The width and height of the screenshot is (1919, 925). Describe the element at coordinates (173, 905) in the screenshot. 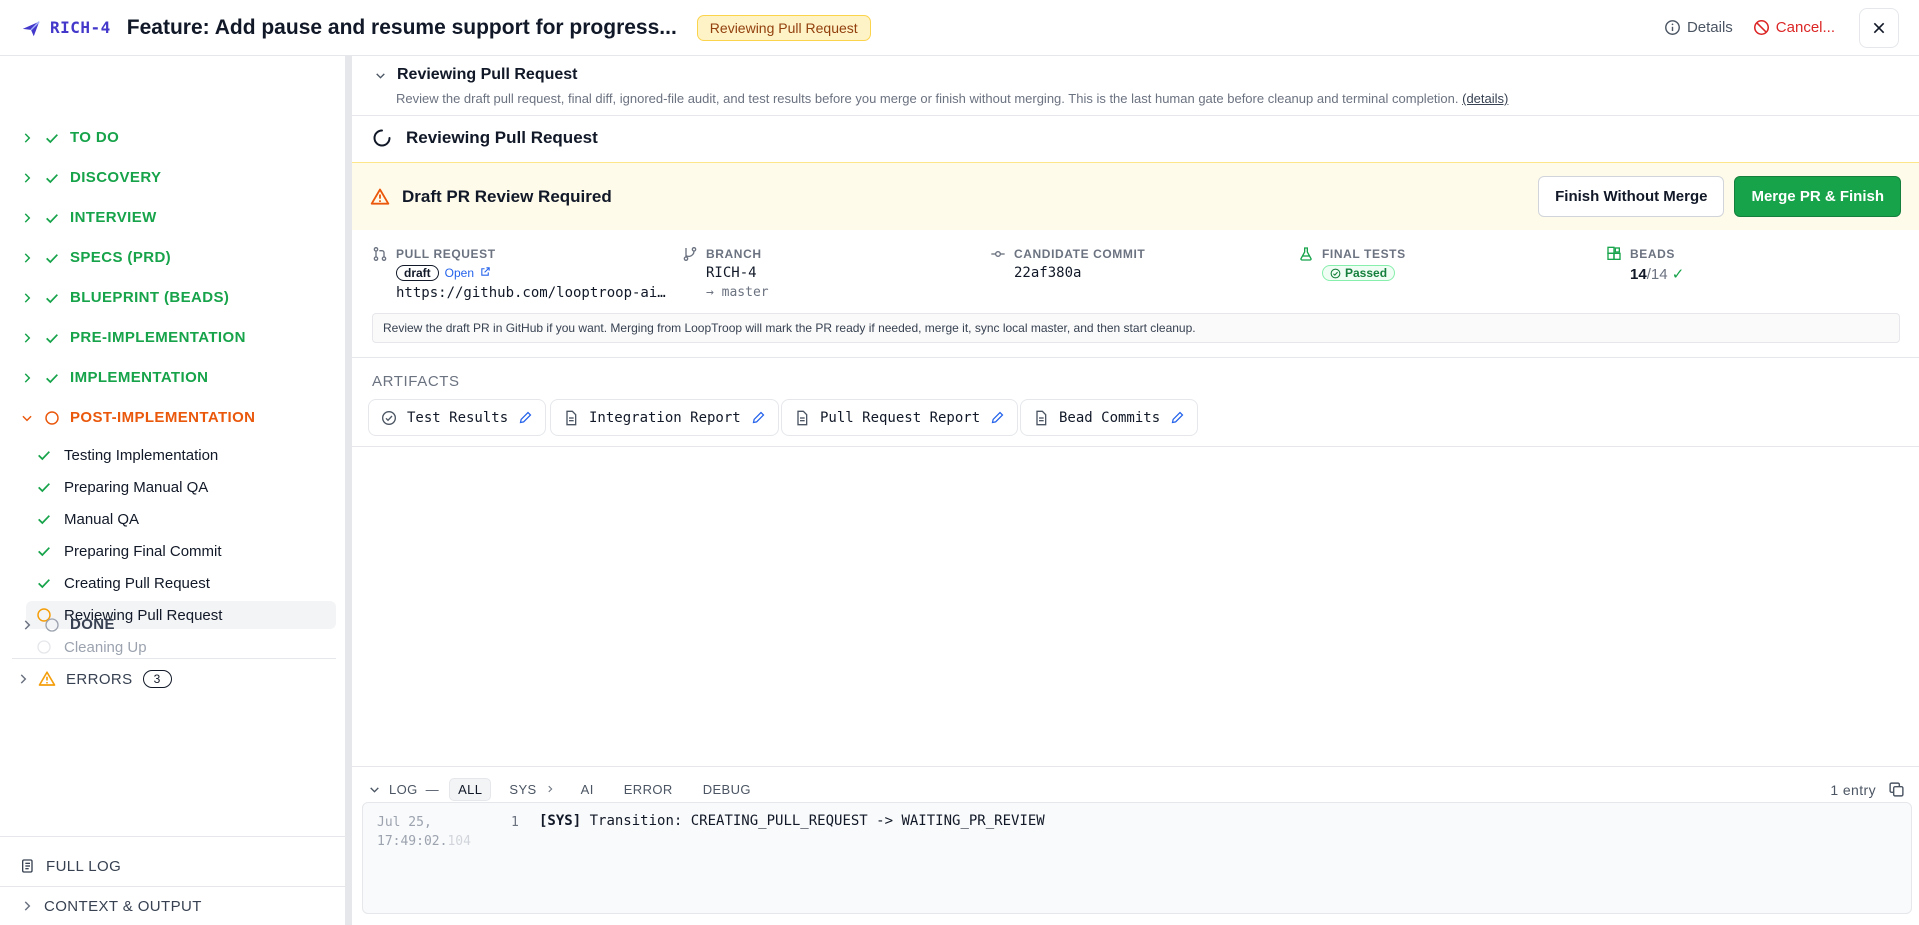

I see `context-output-button: CONTEXT & OUTPUT` at that location.